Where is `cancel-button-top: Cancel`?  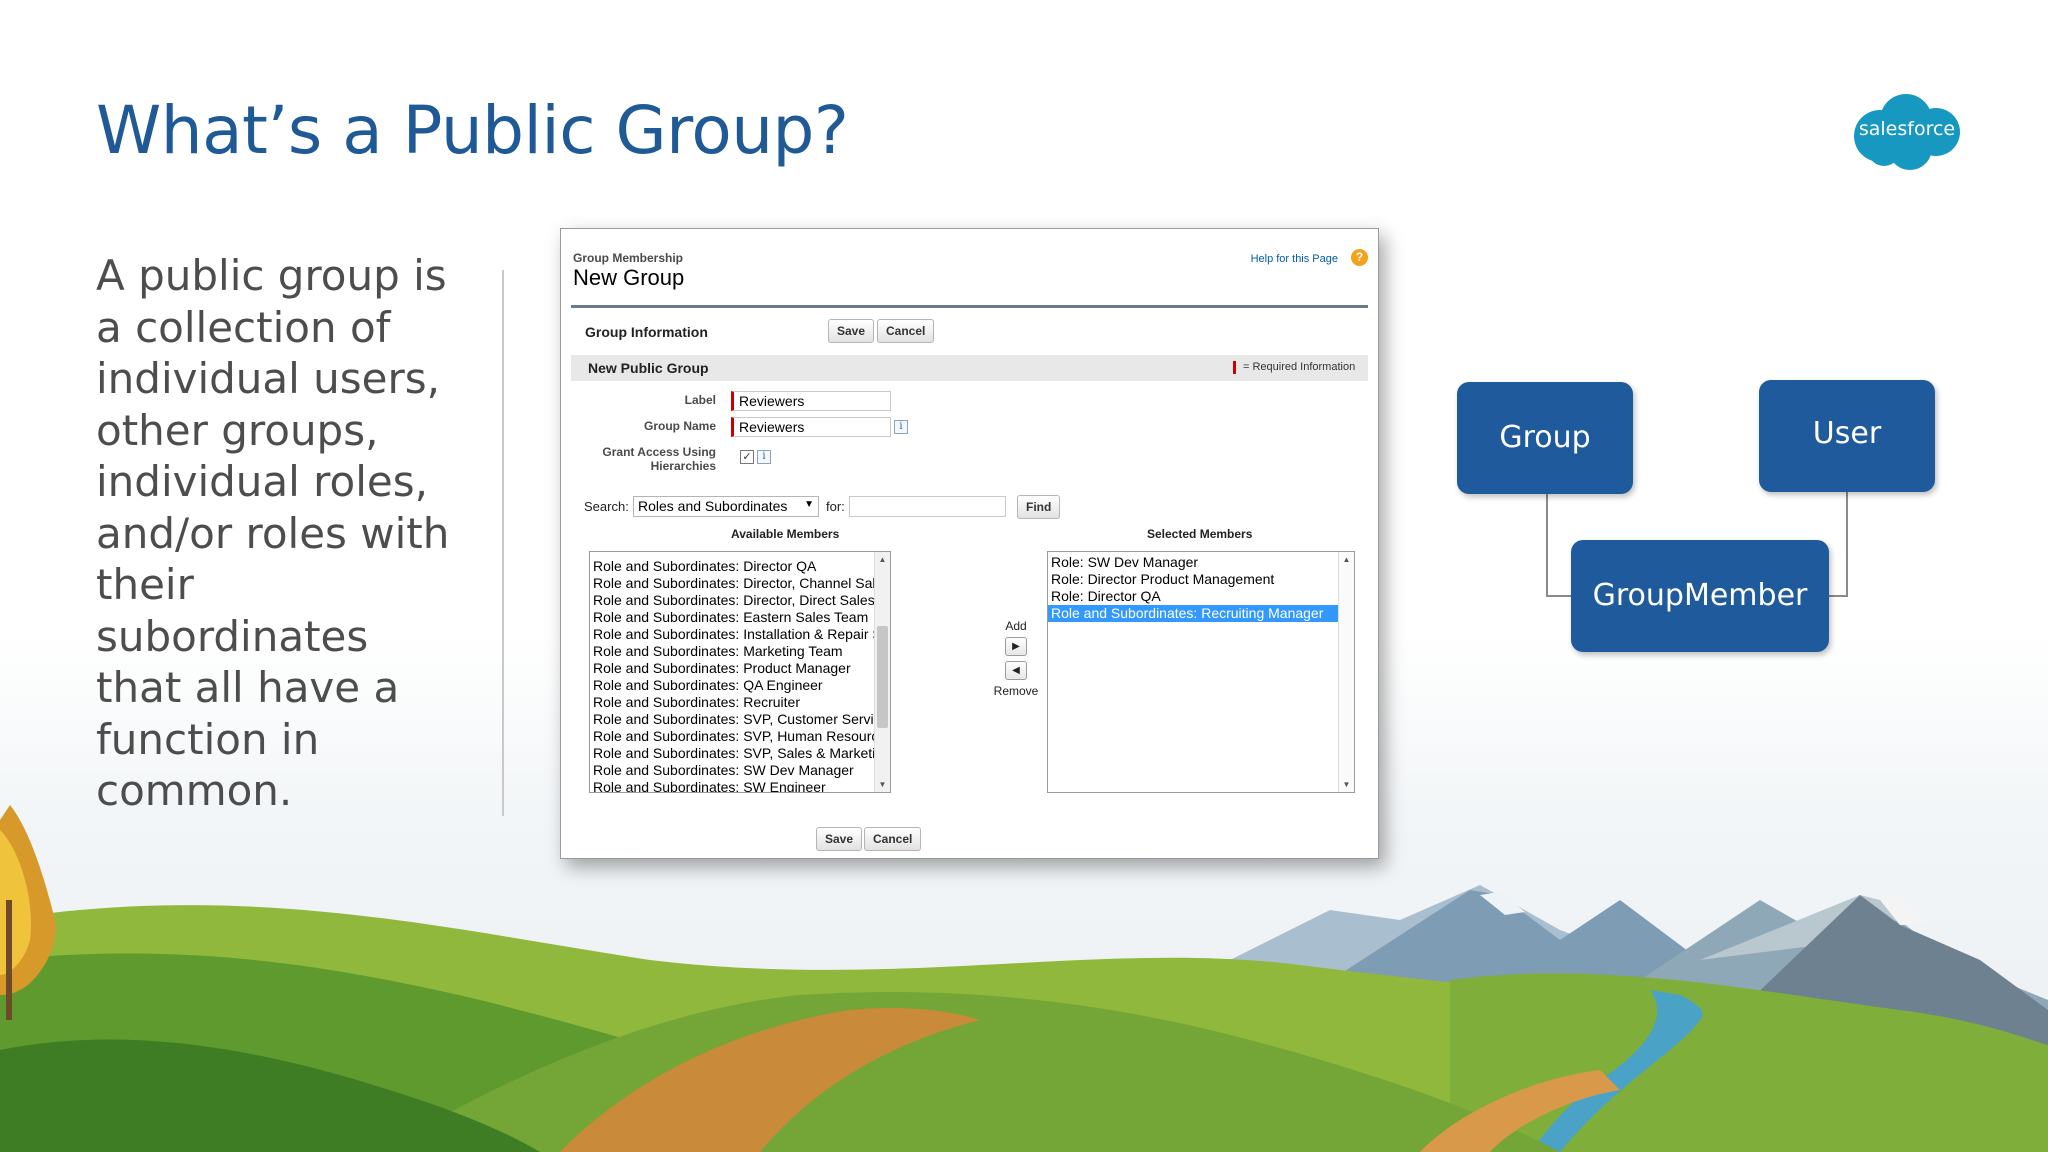 cancel-button-top: Cancel is located at coordinates (906, 331).